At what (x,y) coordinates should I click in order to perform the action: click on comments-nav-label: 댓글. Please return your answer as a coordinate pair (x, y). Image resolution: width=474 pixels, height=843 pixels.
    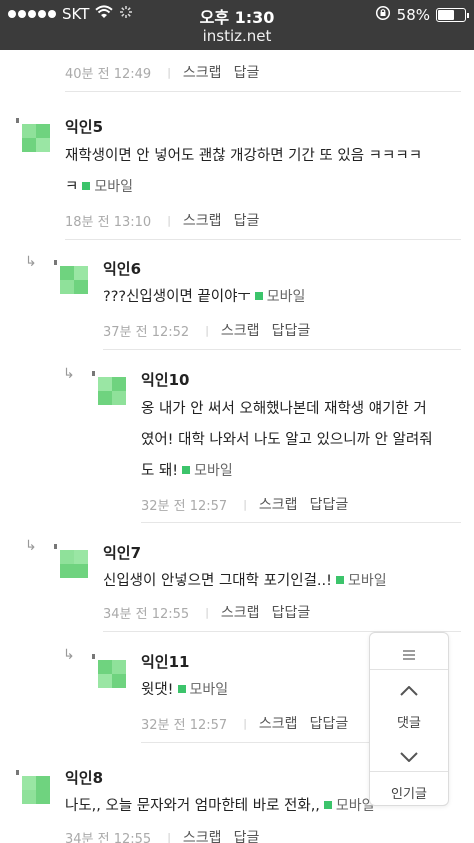
    Looking at the image, I should click on (409, 721).